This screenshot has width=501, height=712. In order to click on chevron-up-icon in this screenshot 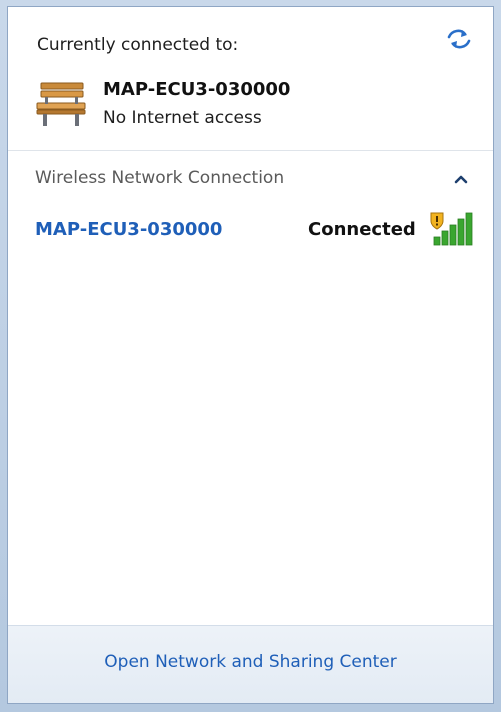, I will do `click(461, 179)`.